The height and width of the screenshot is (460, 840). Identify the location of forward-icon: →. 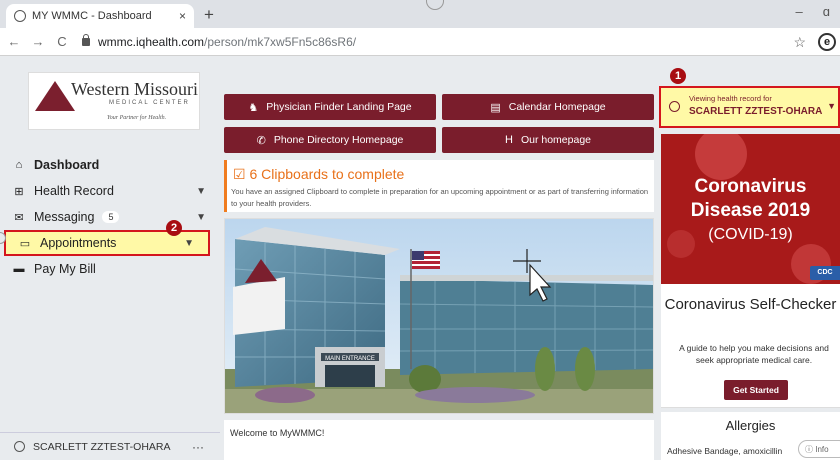
(38, 41).